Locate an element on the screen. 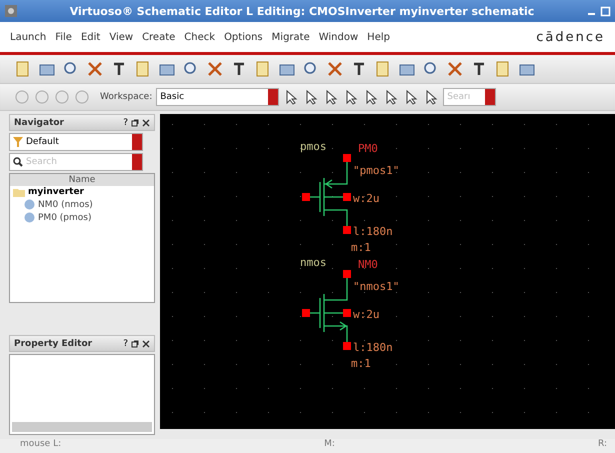 The width and height of the screenshot is (615, 453). cell-name: pmos is located at coordinates (313, 146).